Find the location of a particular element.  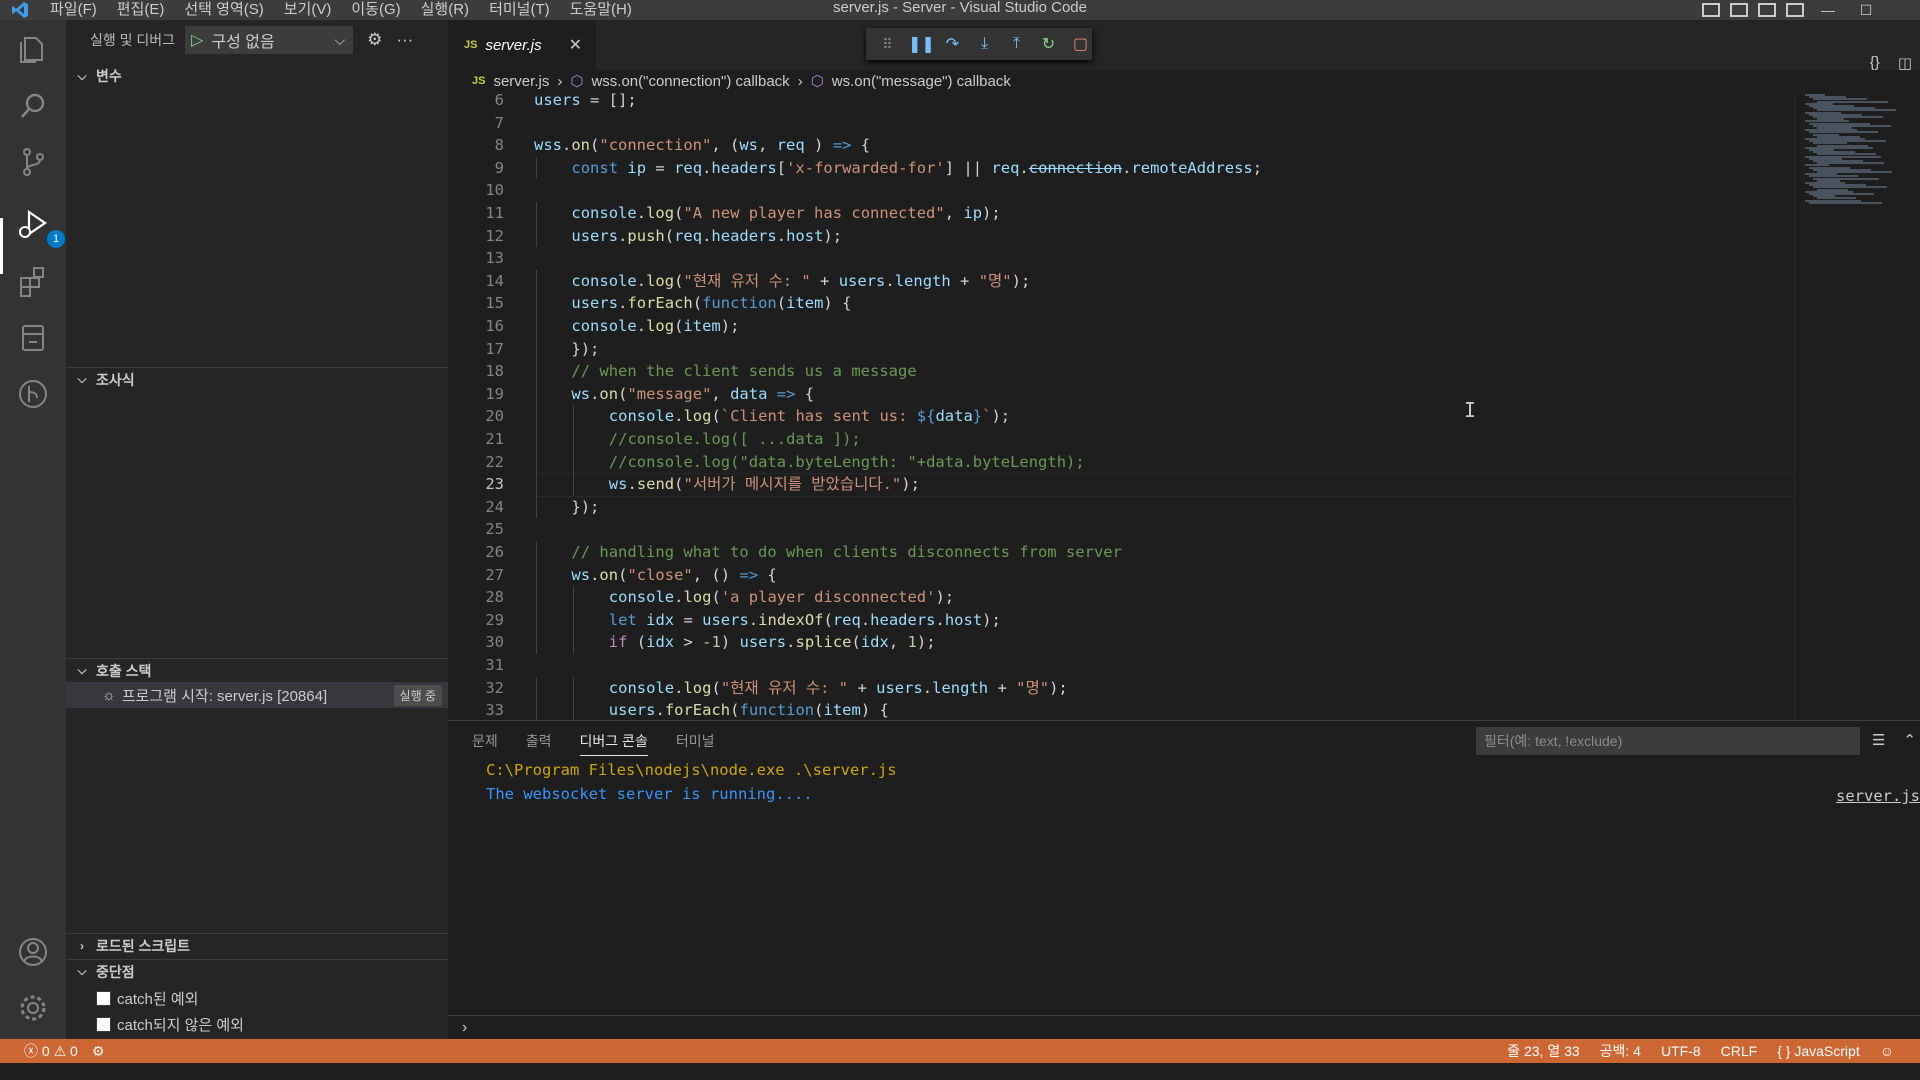

breadcrumb-connection-callback: wss.on("connection") callback is located at coordinates (690, 81).